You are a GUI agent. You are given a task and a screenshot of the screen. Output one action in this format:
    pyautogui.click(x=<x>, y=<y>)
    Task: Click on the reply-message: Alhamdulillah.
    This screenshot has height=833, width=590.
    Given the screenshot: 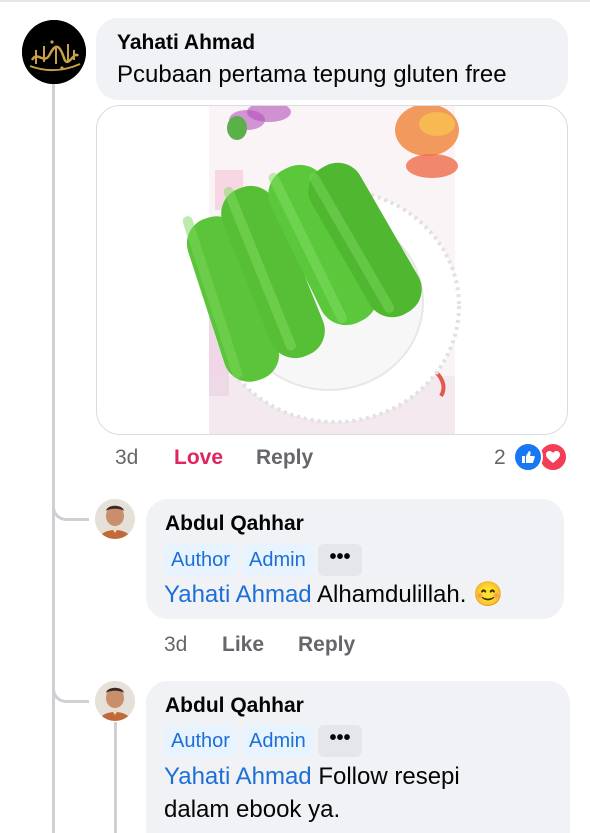 What is the action you would take?
    pyautogui.click(x=392, y=594)
    